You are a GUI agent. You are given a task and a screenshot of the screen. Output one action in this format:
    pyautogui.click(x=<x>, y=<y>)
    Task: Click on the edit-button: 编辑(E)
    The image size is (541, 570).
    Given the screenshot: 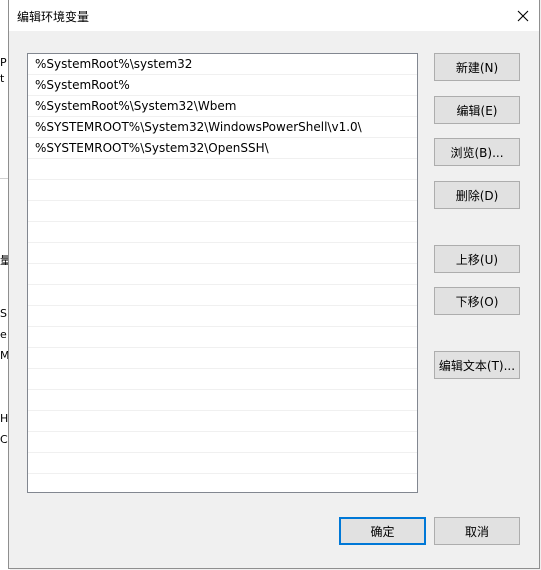 What is the action you would take?
    pyautogui.click(x=477, y=110)
    